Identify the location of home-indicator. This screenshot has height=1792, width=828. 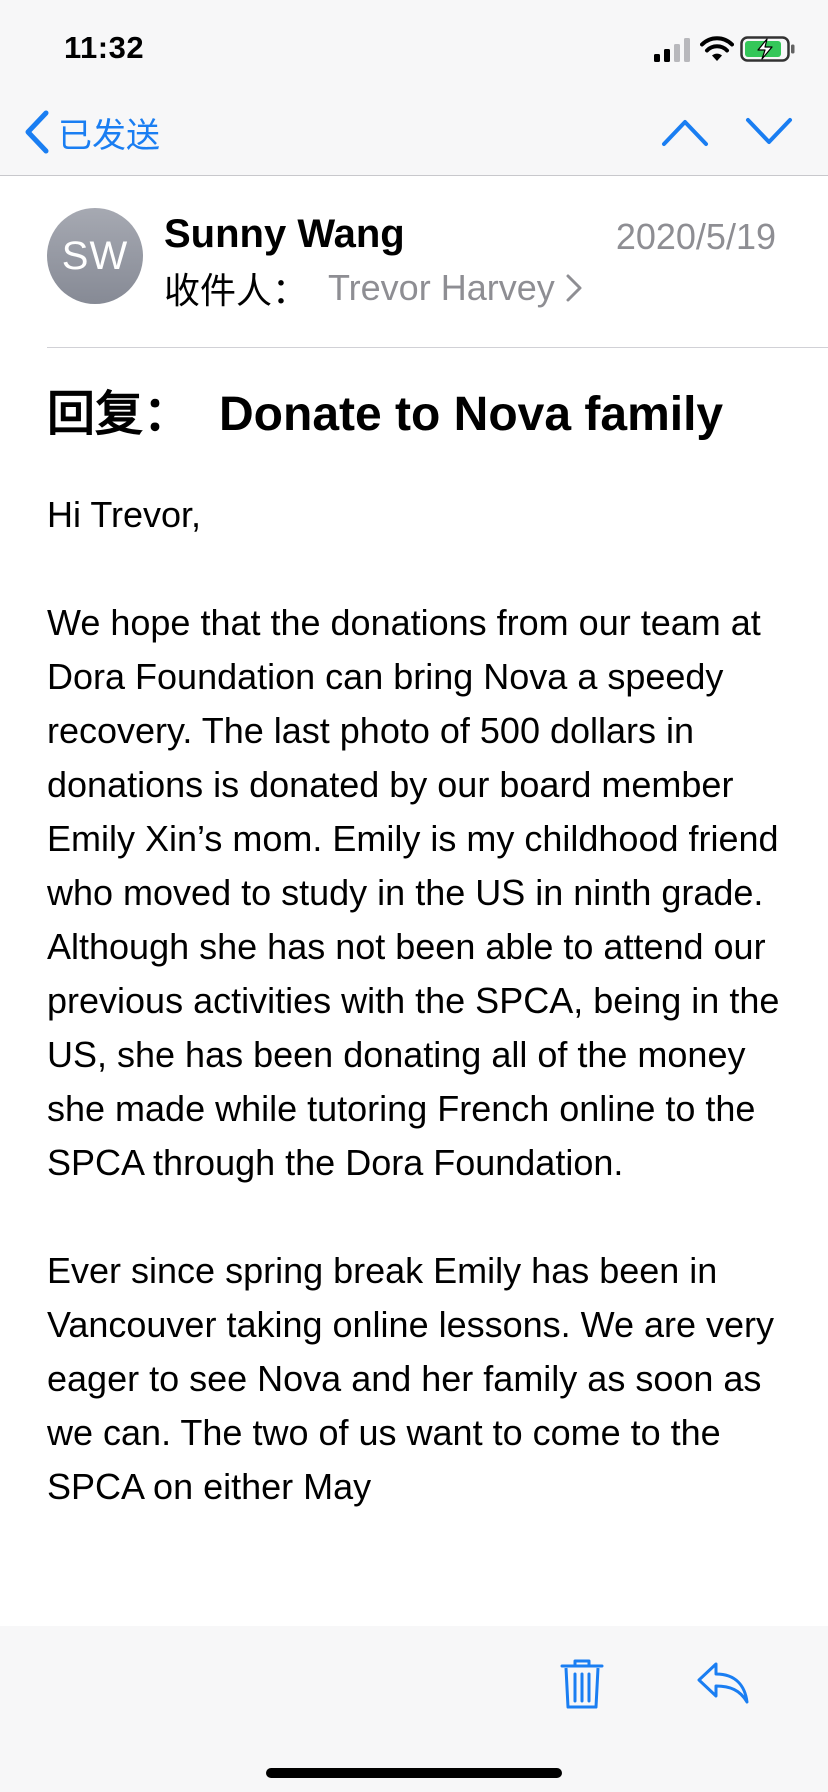
(414, 1773).